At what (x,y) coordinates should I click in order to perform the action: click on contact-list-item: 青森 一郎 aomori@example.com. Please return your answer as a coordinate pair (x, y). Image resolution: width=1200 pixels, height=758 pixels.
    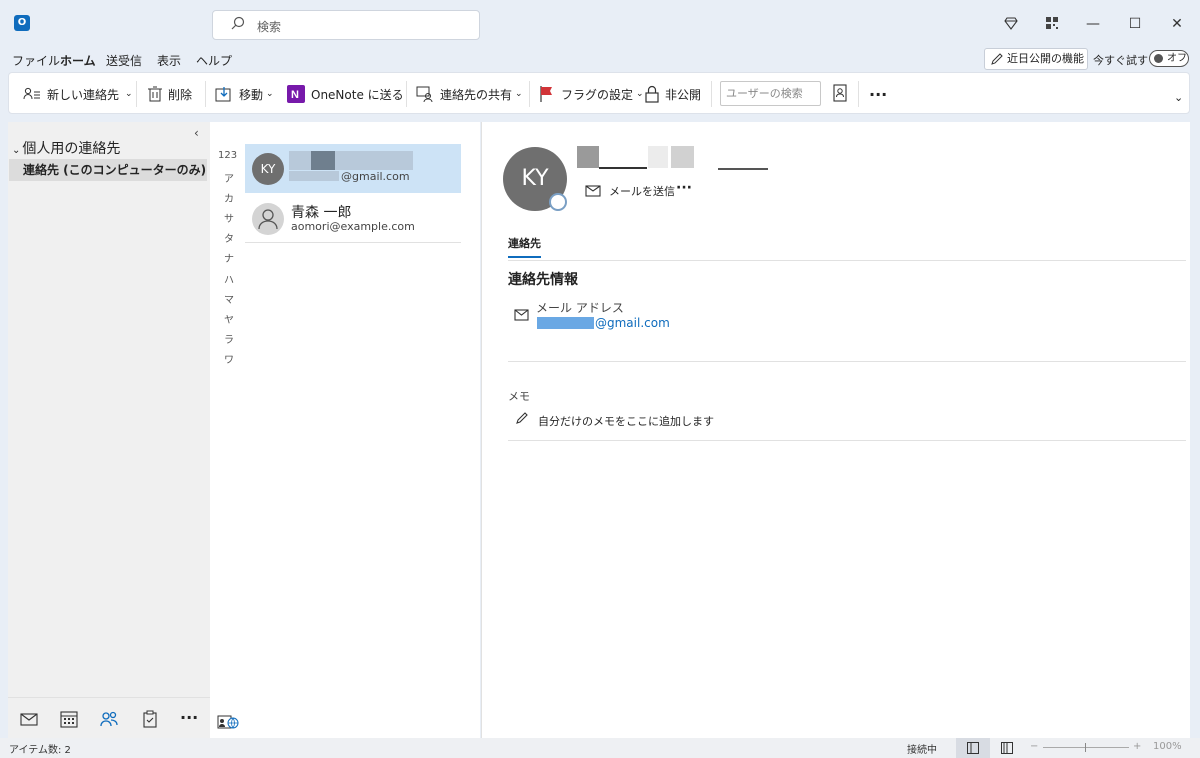
    Looking at the image, I should click on (353, 218).